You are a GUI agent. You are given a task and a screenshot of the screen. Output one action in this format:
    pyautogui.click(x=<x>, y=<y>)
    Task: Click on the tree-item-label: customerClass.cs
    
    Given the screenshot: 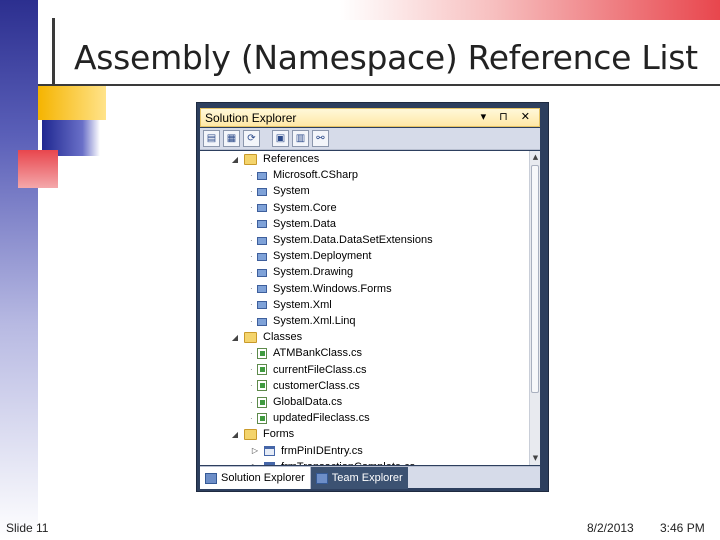 What is the action you would take?
    pyautogui.click(x=316, y=385)
    